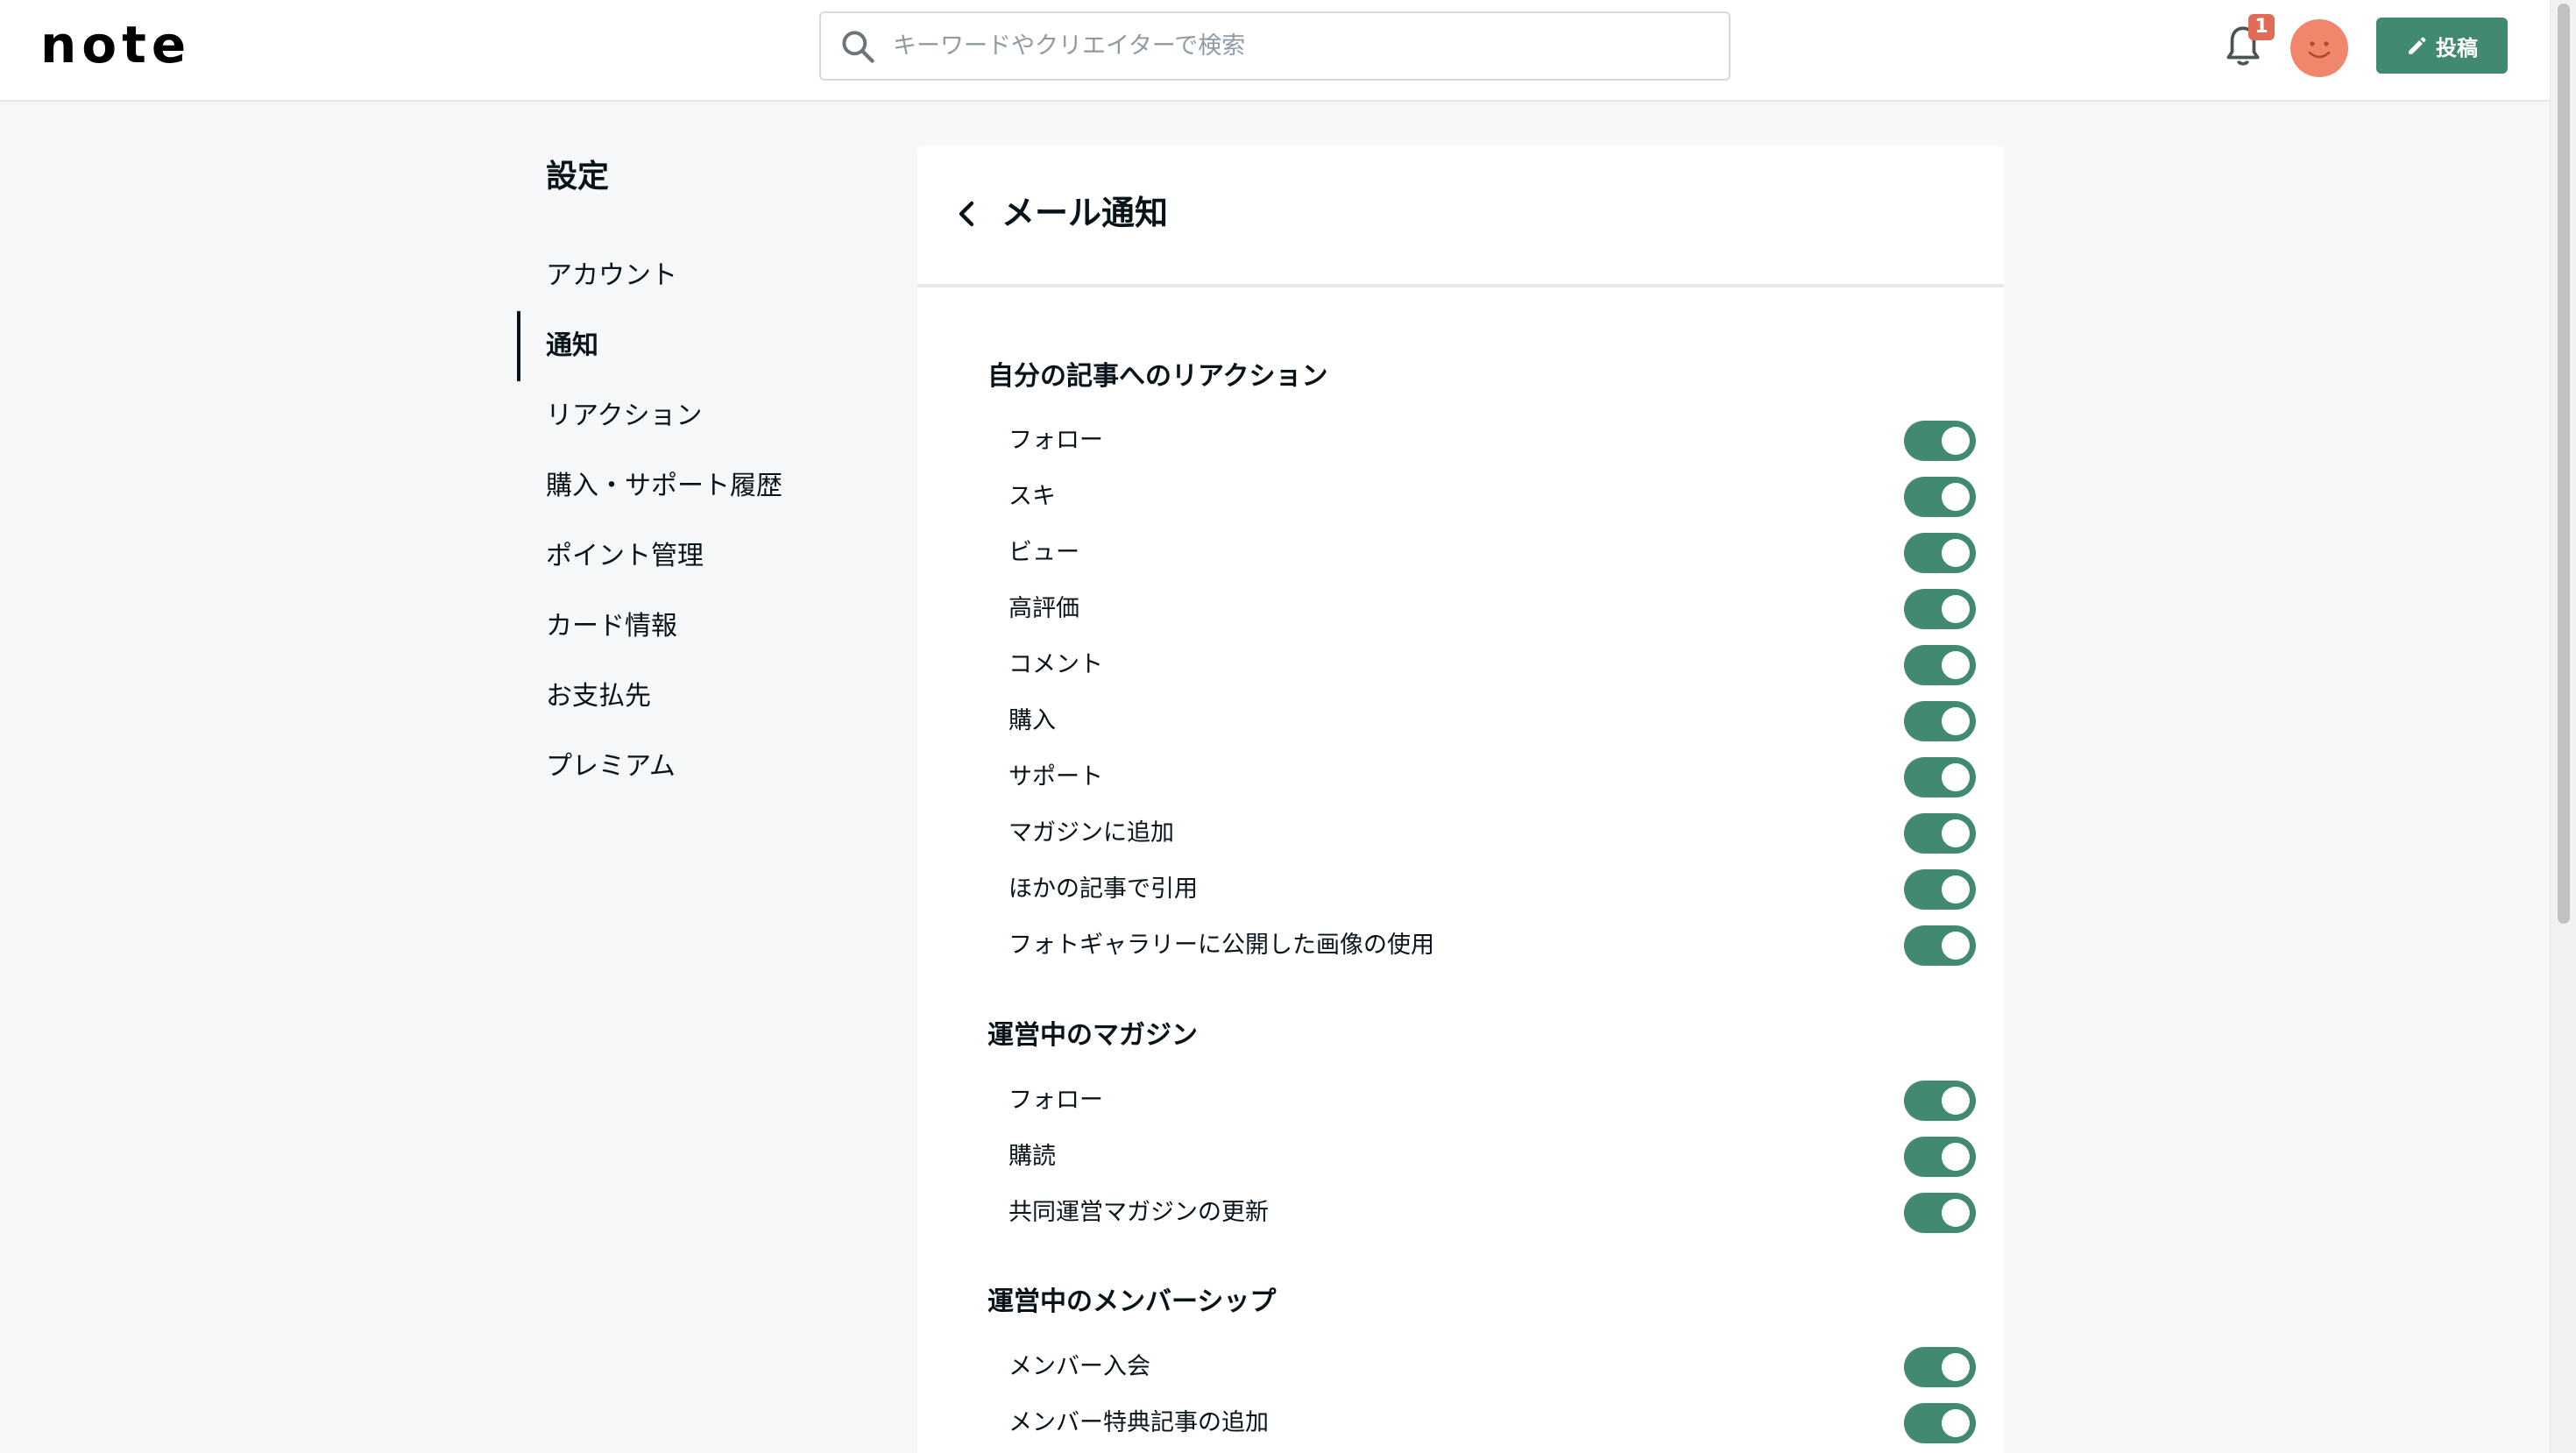 The height and width of the screenshot is (1453, 2576). Describe the element at coordinates (1138, 1212) in the screenshot. I see `setting-label: 共同運営マガジンの更新` at that location.